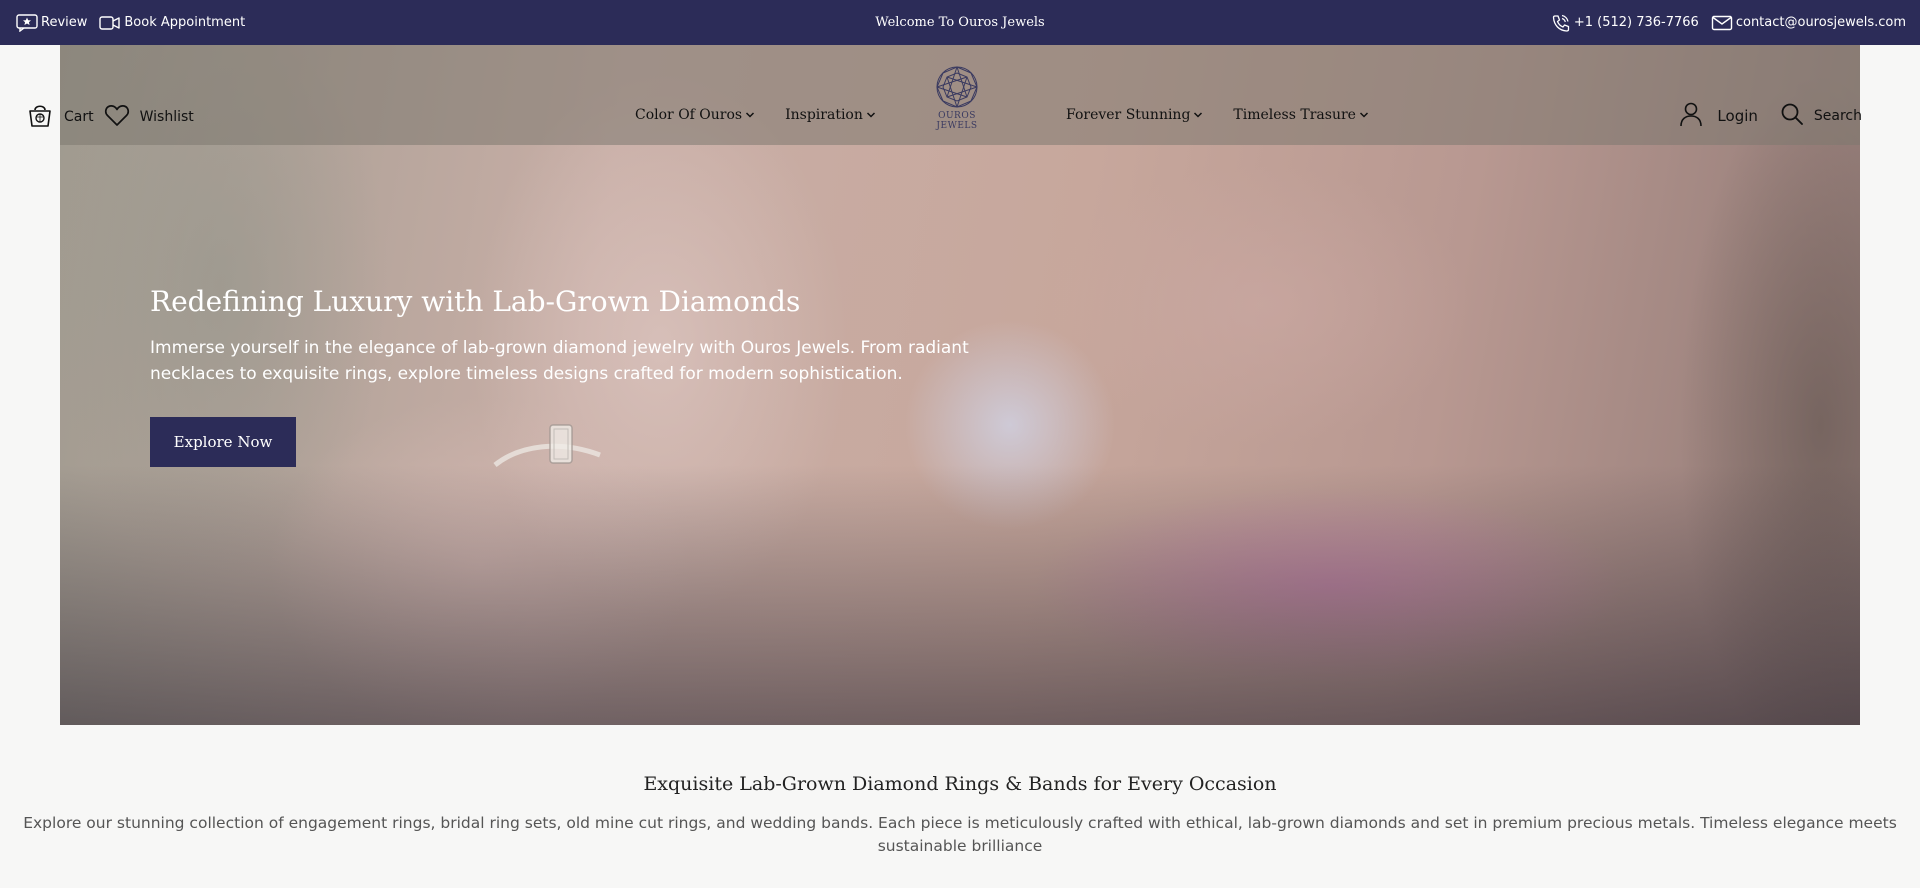 The height and width of the screenshot is (888, 1920). What do you see at coordinates (1636, 22) in the screenshot?
I see `phone-number: +1 (512) 736-7766` at bounding box center [1636, 22].